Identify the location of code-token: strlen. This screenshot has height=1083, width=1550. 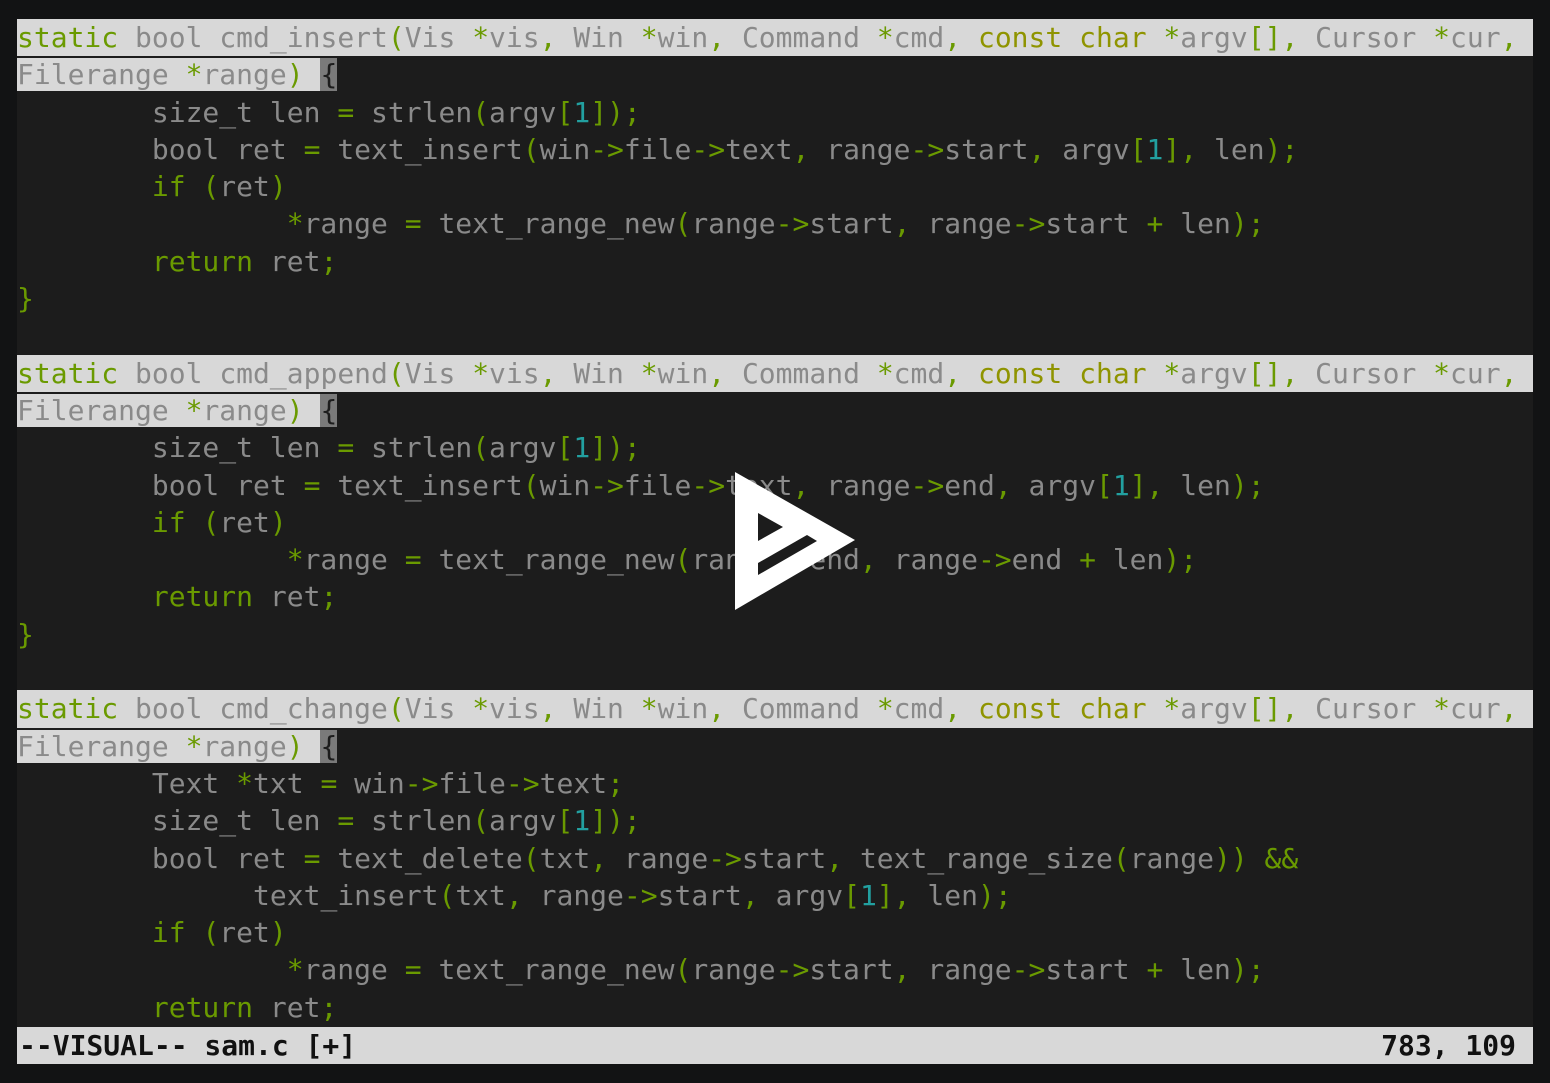
(422, 821).